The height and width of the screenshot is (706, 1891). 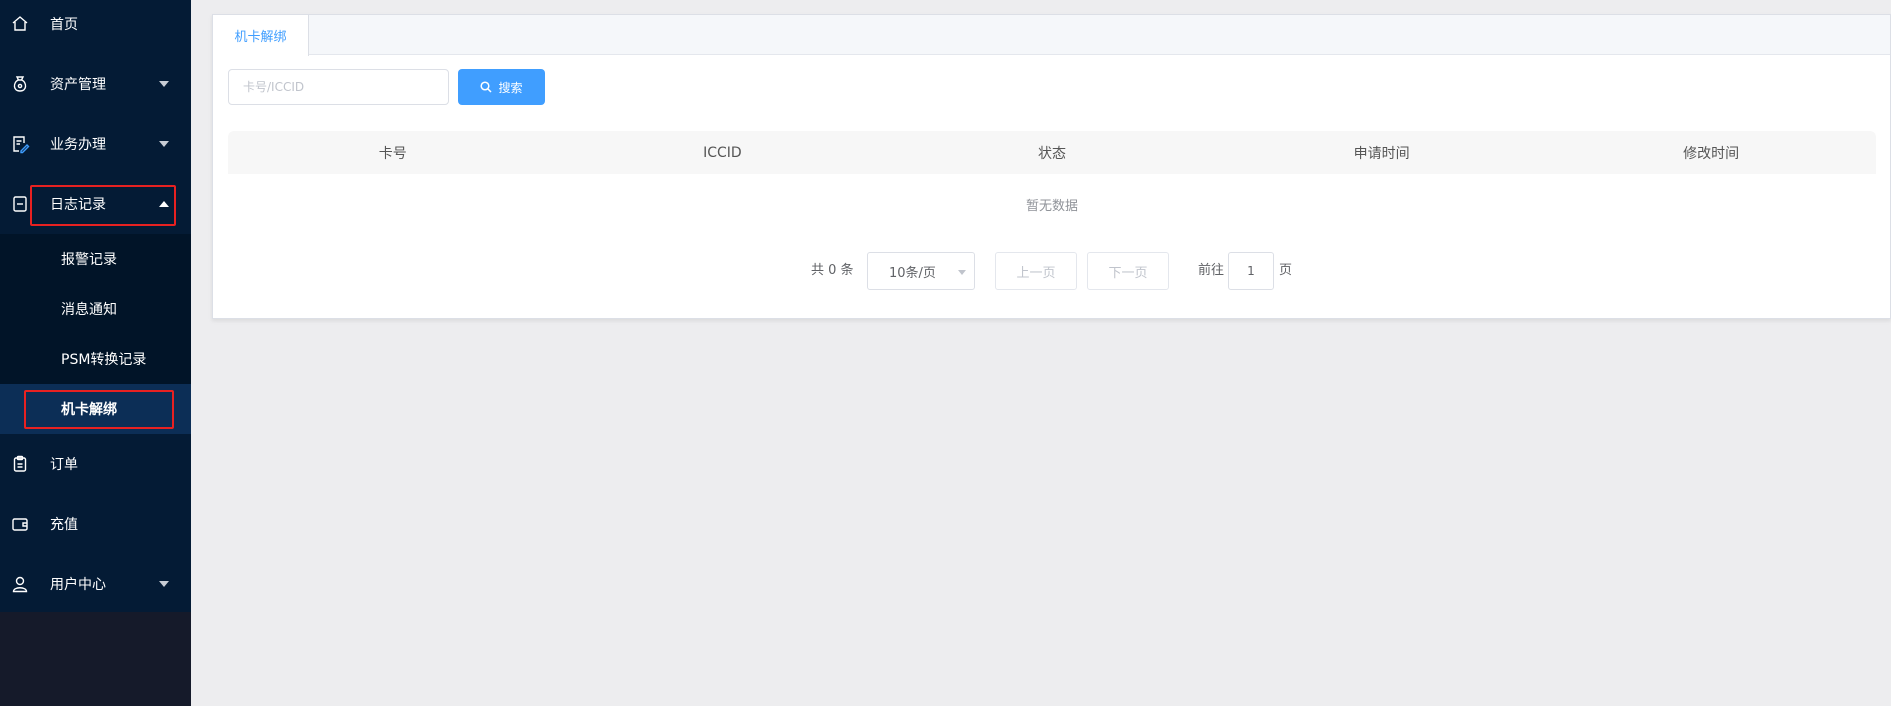 What do you see at coordinates (510, 87) in the screenshot?
I see `search-button-label: 搜索` at bounding box center [510, 87].